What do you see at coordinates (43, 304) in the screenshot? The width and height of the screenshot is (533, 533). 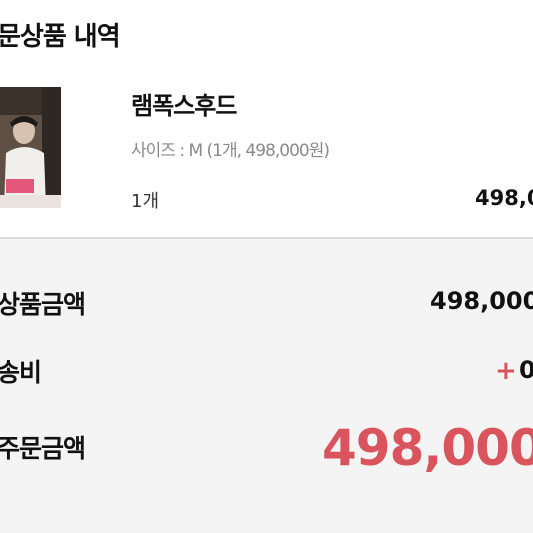 I see `subtotal-label: 상품금액` at bounding box center [43, 304].